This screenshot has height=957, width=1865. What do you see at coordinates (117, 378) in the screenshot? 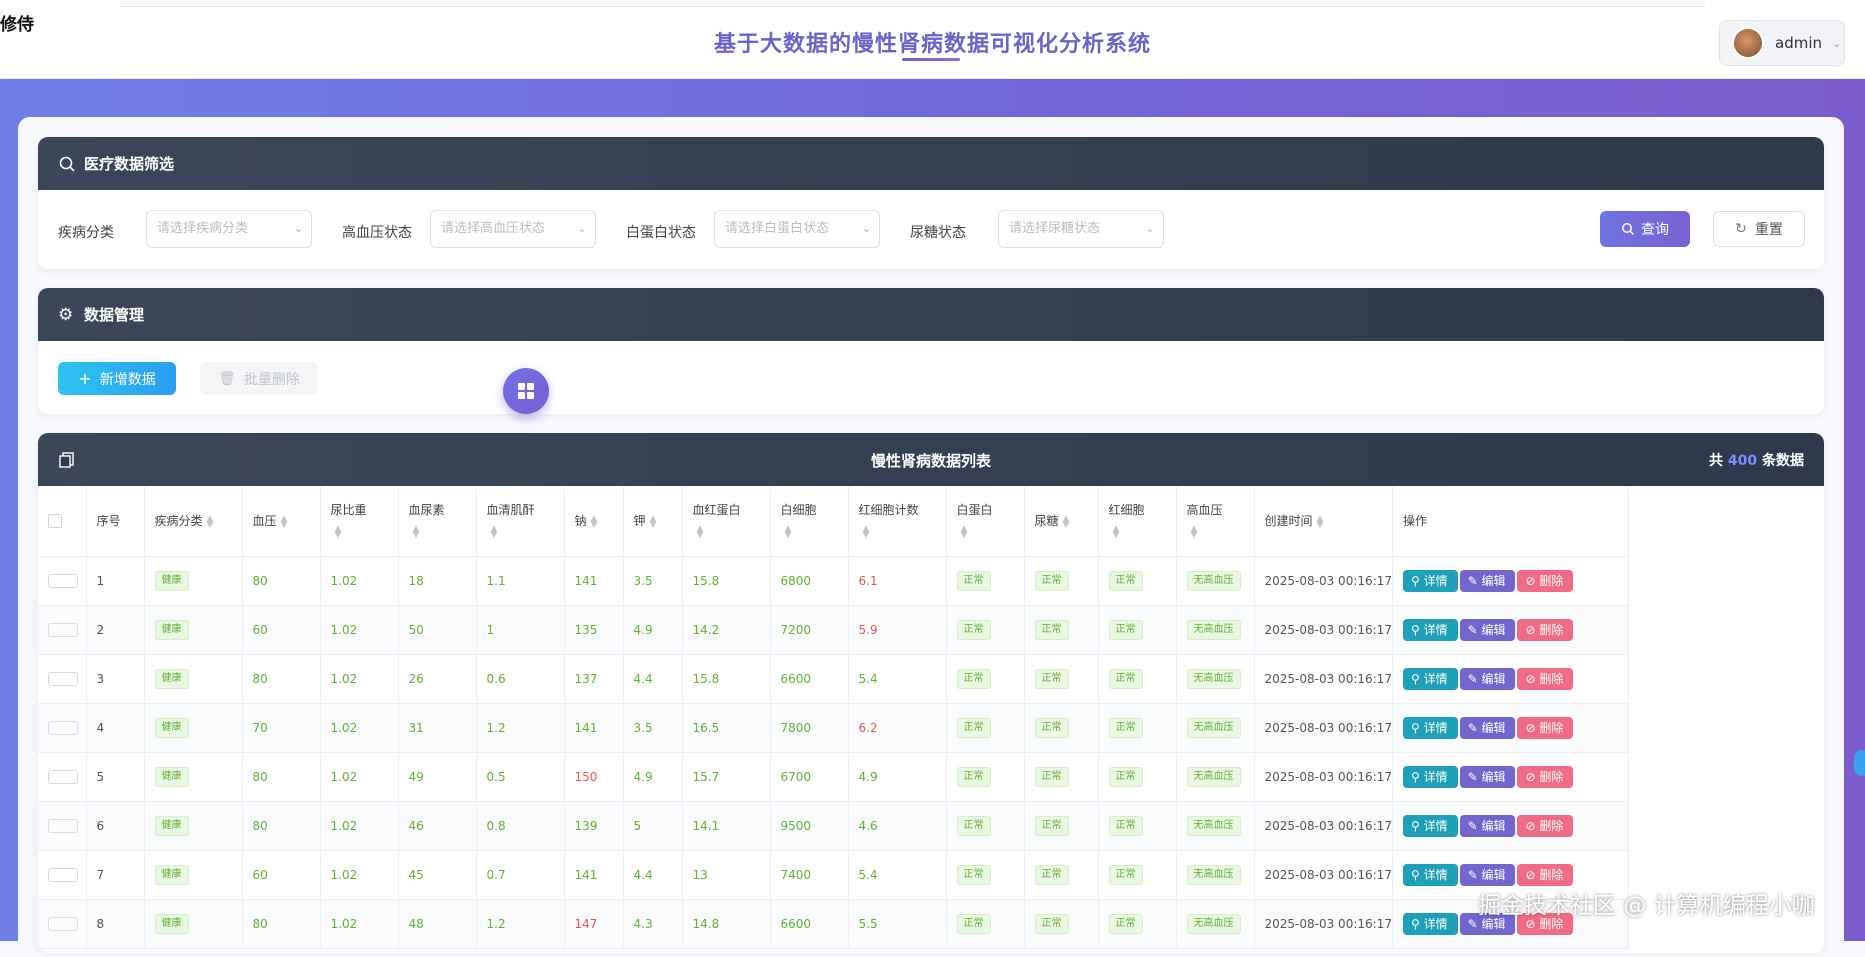
I see `add-data-button: + 新增数据` at bounding box center [117, 378].